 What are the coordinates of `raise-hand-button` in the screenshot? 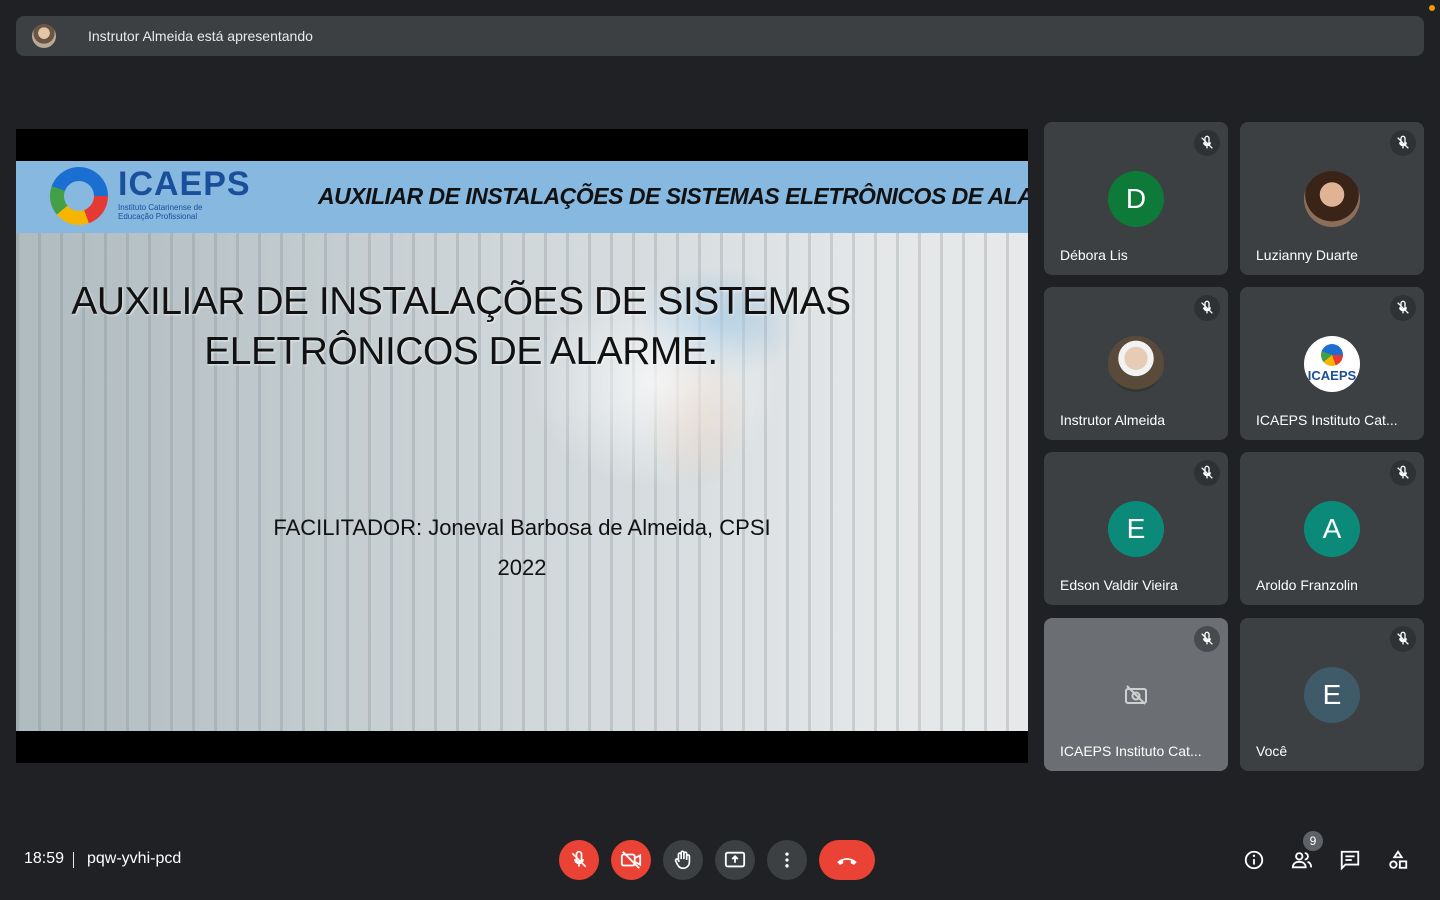 It's located at (683, 860).